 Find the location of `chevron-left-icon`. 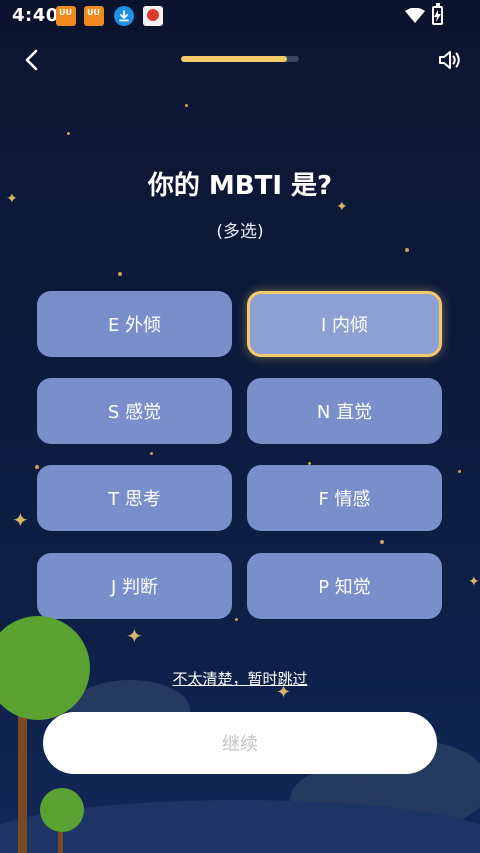

chevron-left-icon is located at coordinates (31, 60).